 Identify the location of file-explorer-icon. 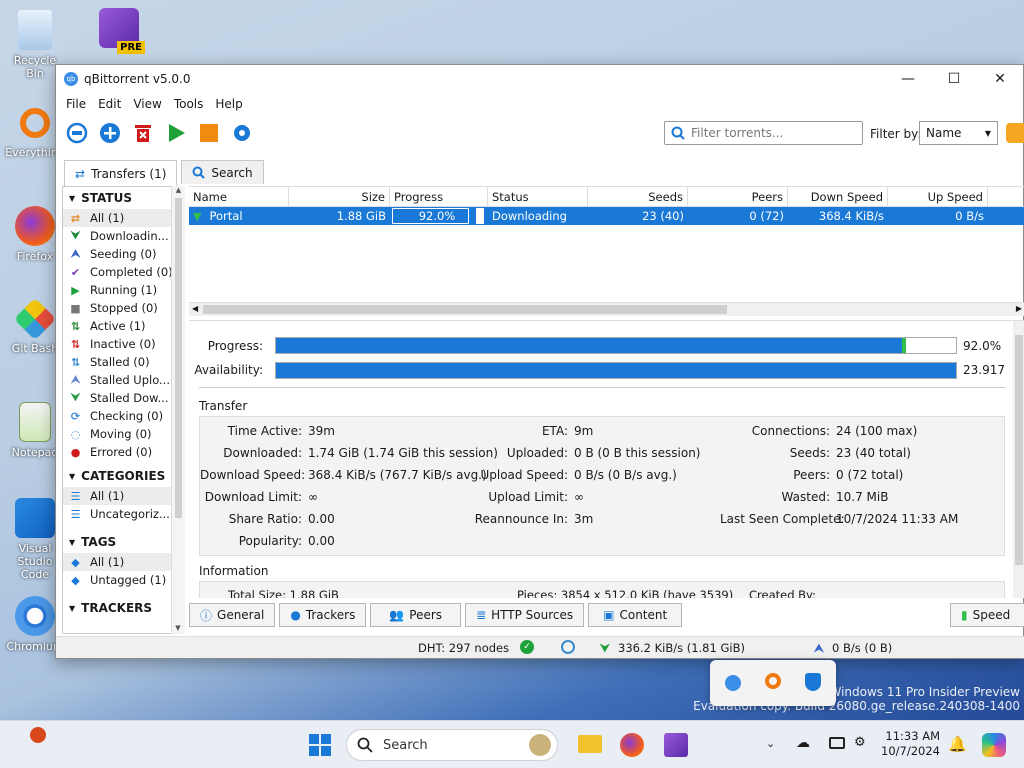
(590, 744).